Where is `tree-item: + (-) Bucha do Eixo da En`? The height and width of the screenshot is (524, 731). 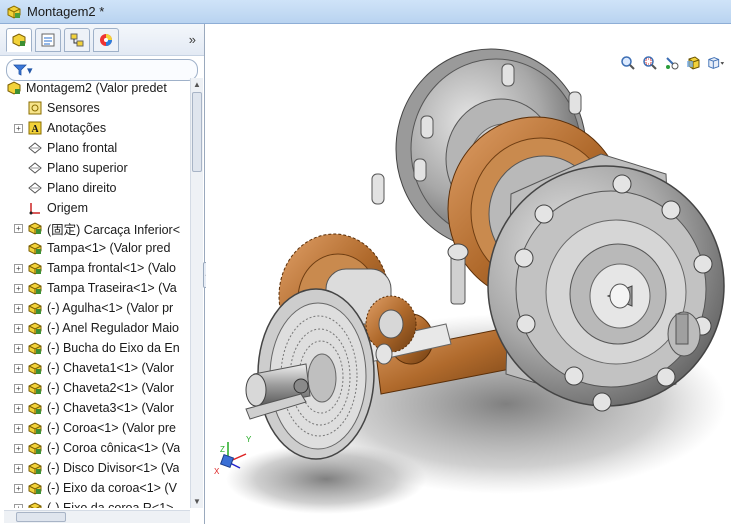
tree-item: + (-) Bucha do Eixo da En is located at coordinates (97, 348).